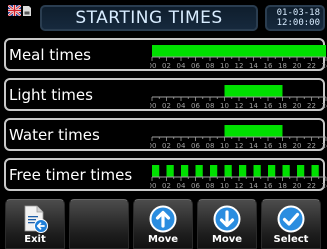  I want to click on row-label: Light times, so click(51, 95).